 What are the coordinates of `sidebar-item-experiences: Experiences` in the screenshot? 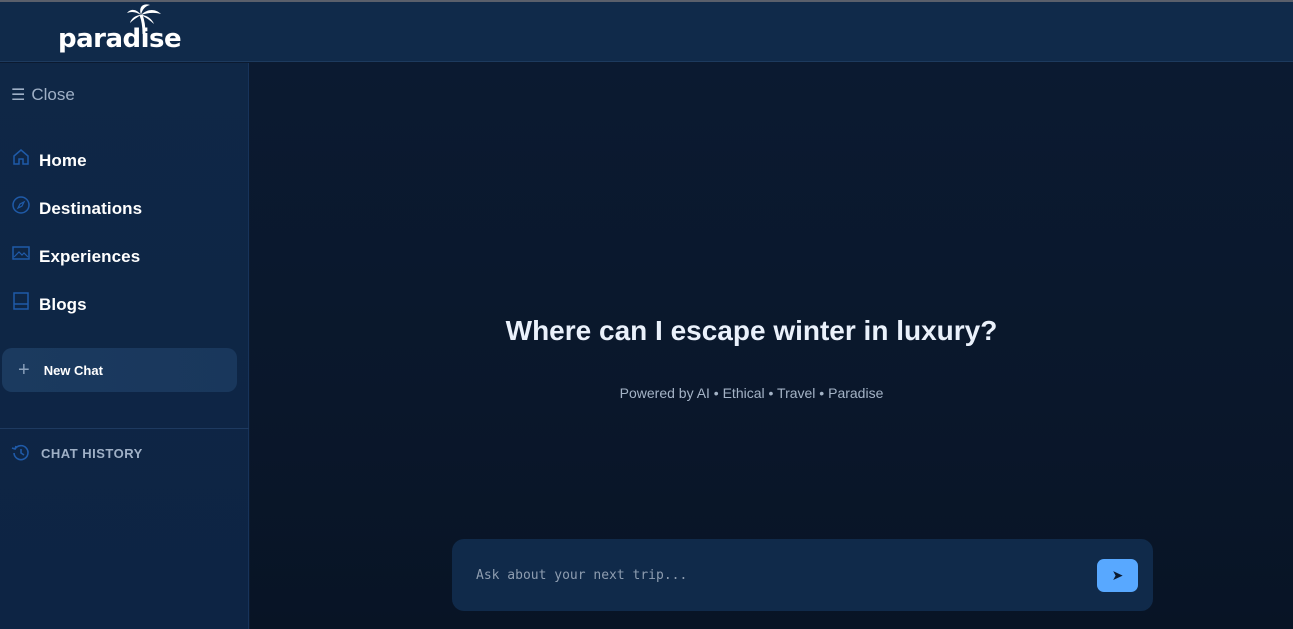 It's located at (75, 257).